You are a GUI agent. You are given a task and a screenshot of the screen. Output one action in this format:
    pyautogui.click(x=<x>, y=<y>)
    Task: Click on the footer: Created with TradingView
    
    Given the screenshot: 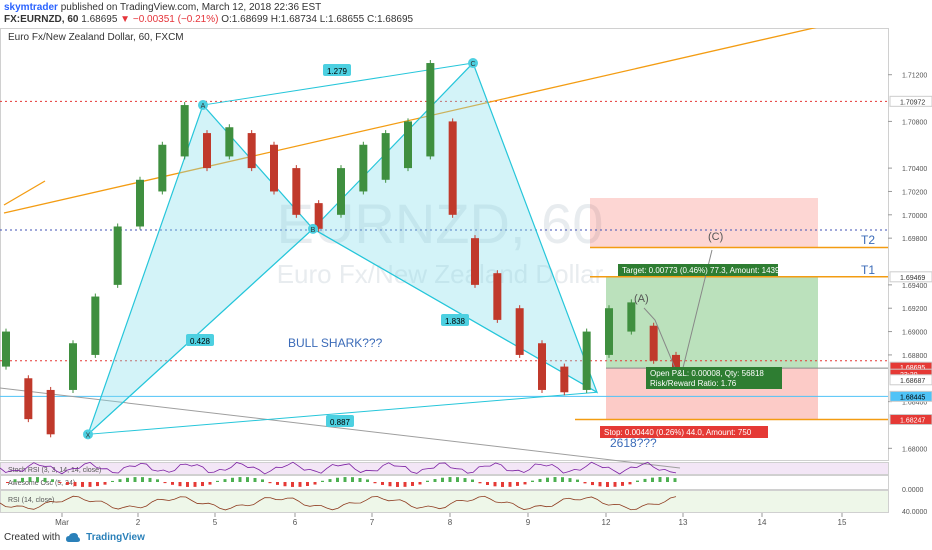 What is the action you would take?
    pyautogui.click(x=74, y=537)
    